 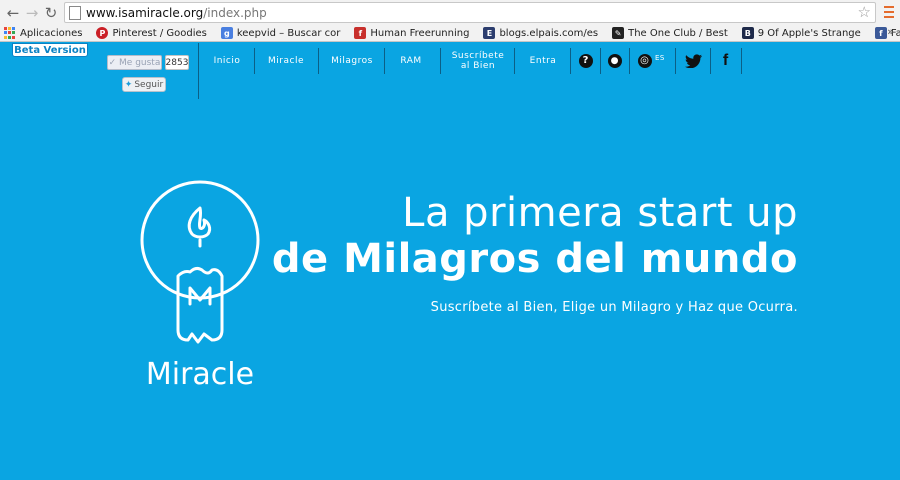 What do you see at coordinates (747, 33) in the screenshot?
I see `bi-icon: B` at bounding box center [747, 33].